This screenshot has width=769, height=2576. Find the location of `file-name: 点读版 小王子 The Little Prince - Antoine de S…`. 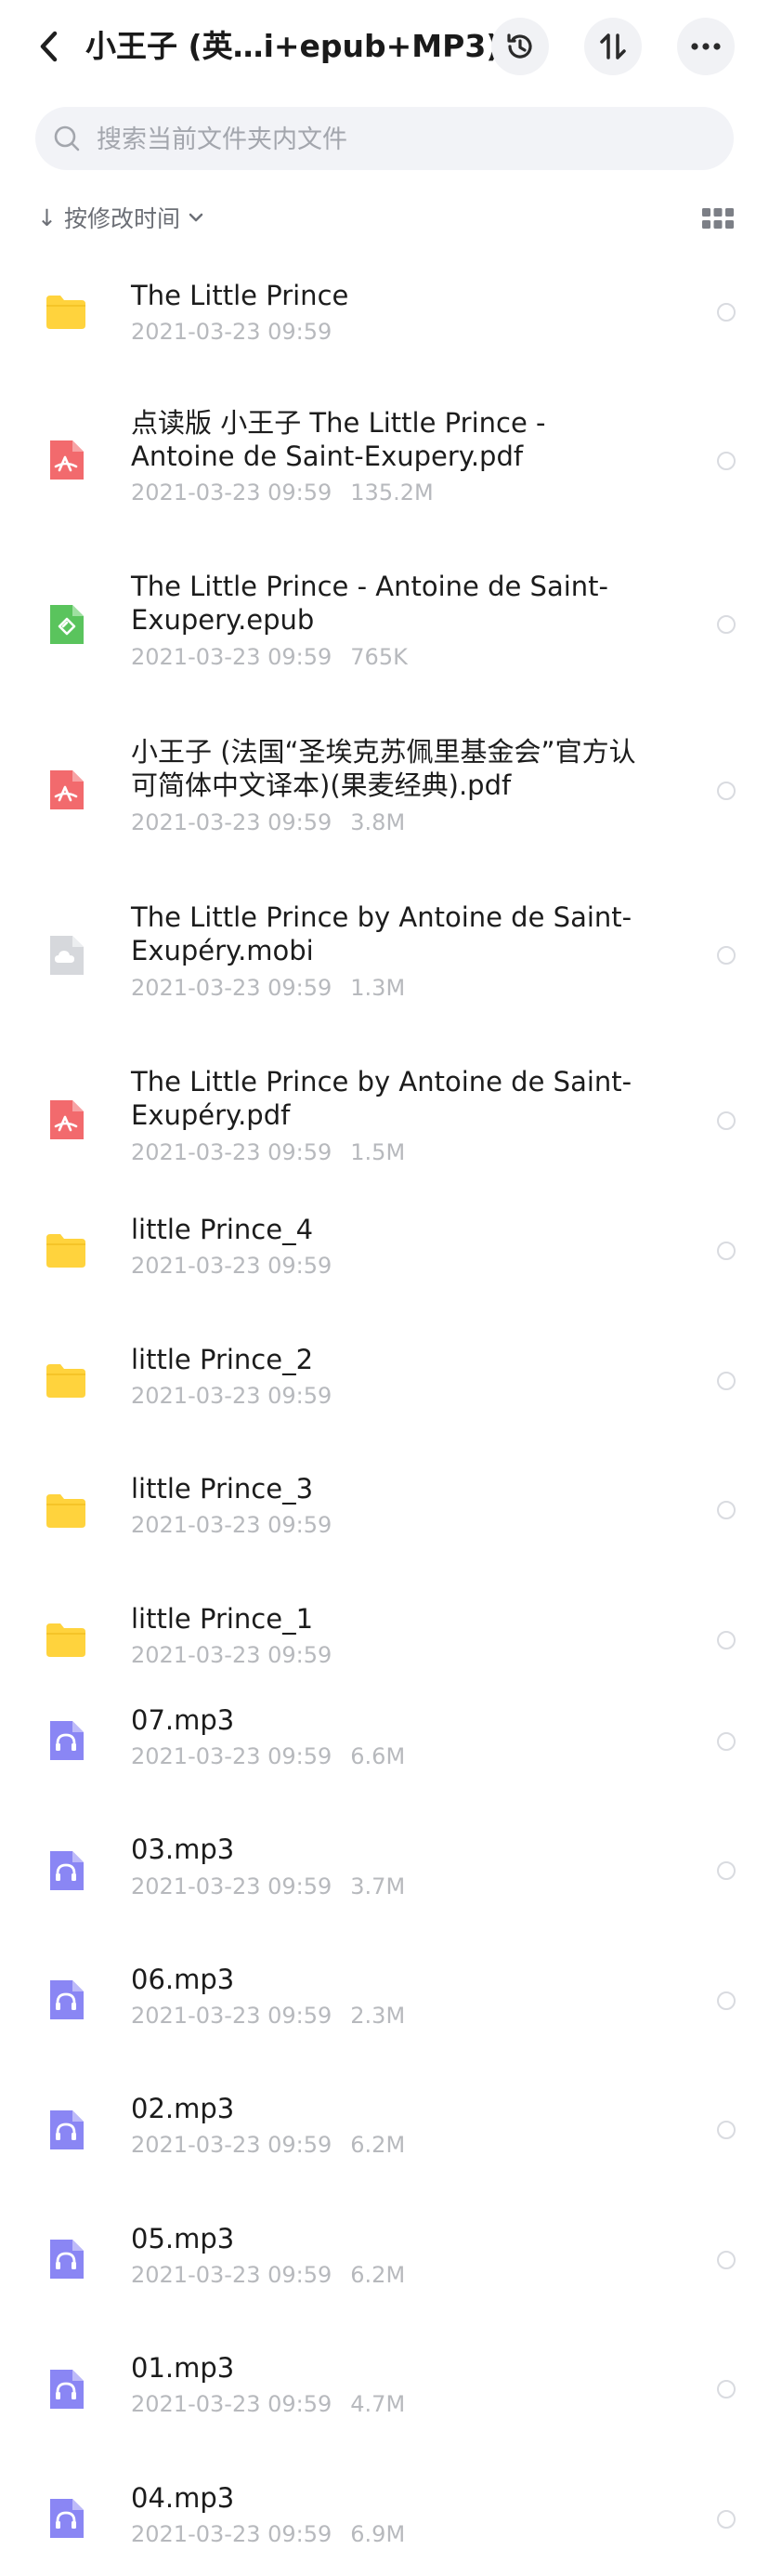

file-name: 点读版 小王子 The Little Prince - Antoine de S… is located at coordinates (338, 439).